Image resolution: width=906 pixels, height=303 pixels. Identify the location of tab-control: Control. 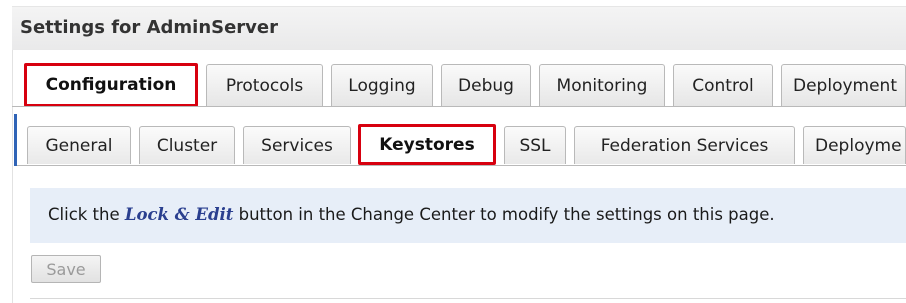
(723, 85).